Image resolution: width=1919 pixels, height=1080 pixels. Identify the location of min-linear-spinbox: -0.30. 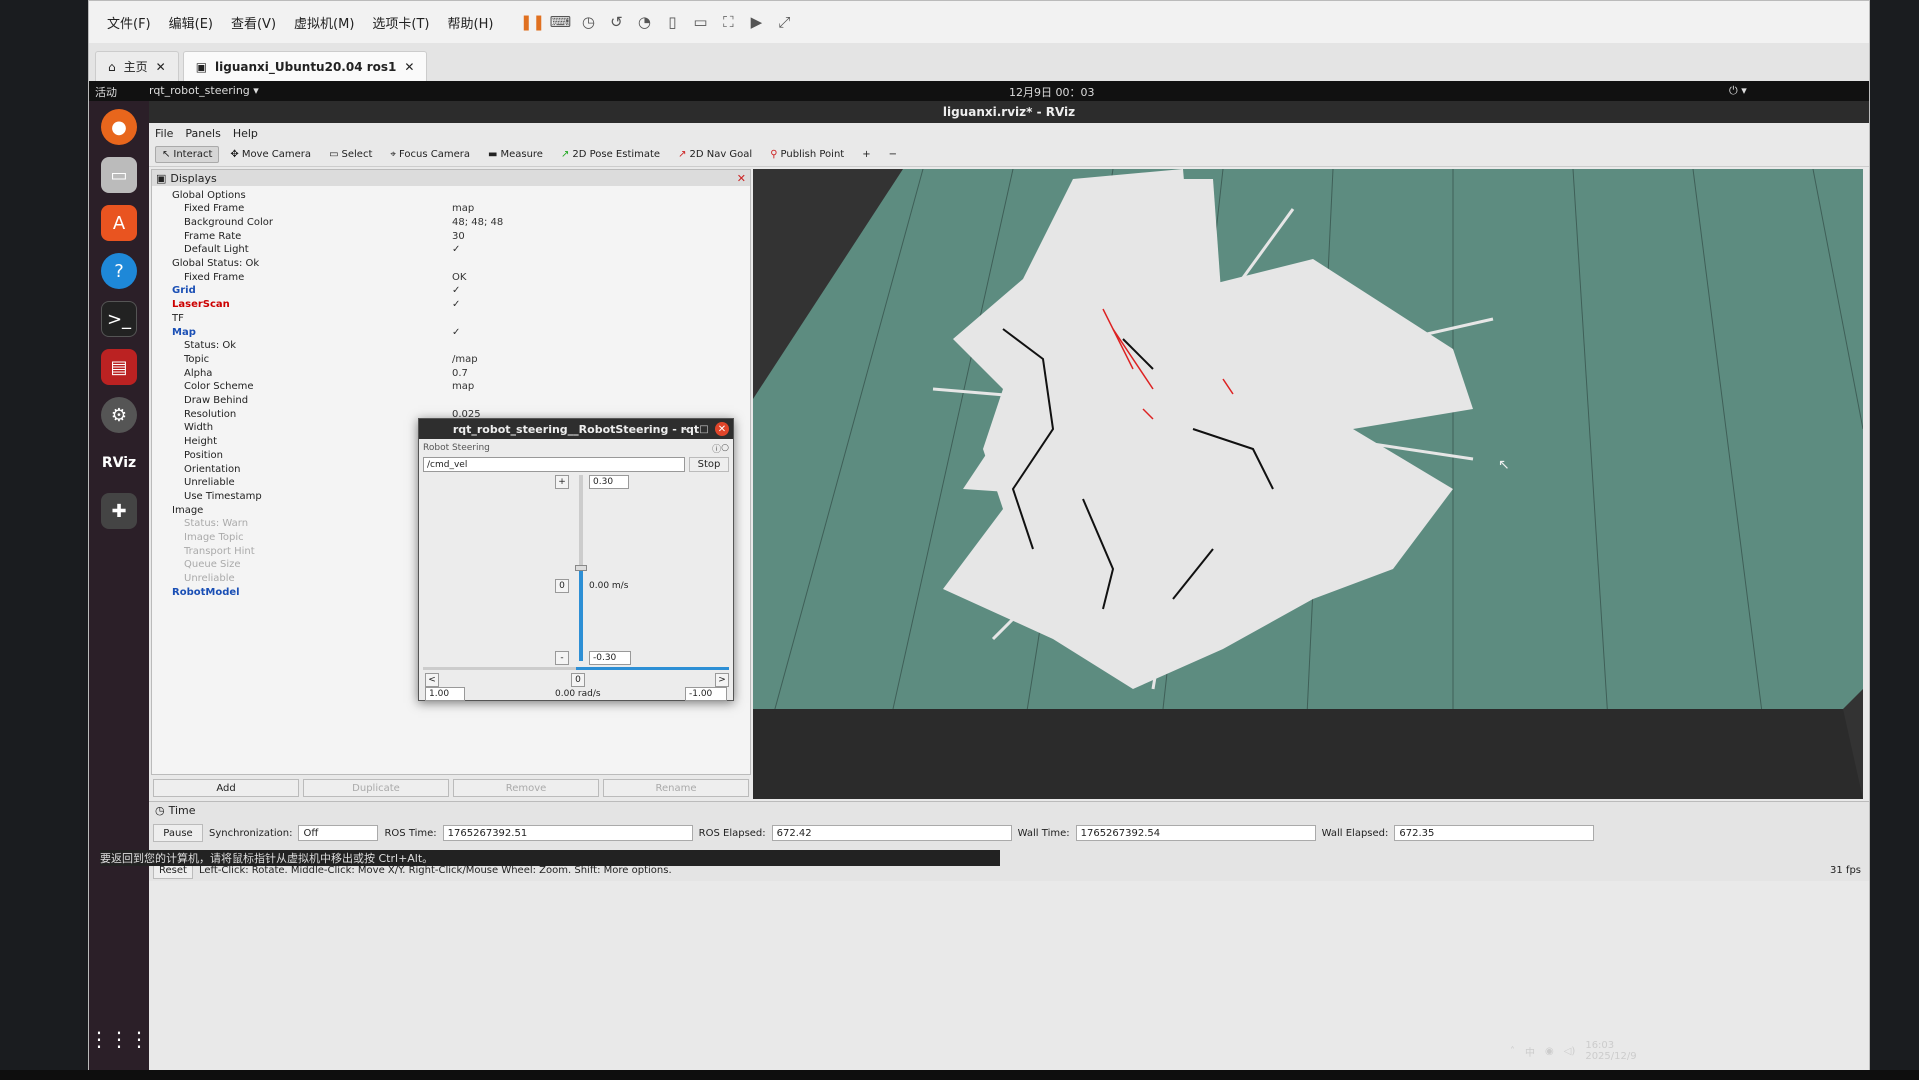
(610, 658).